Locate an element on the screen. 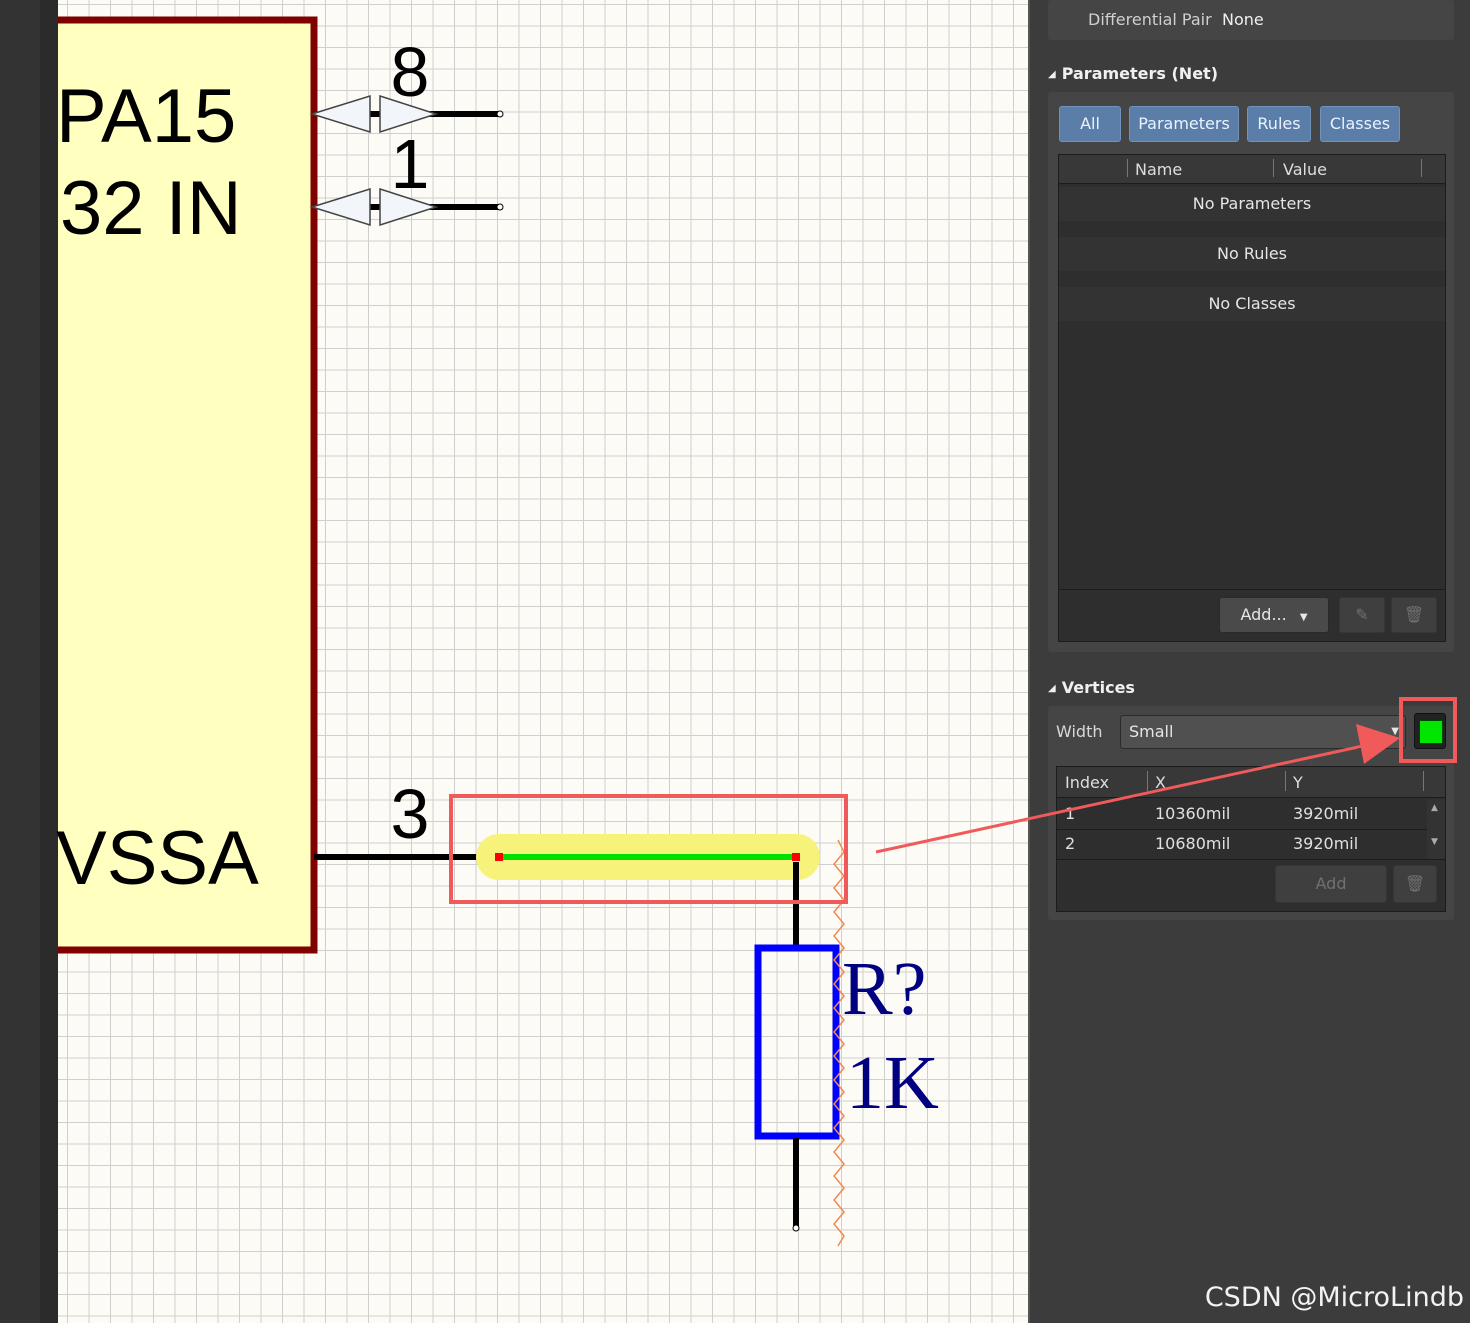  no-classes-message: No Classes is located at coordinates (1252, 304).